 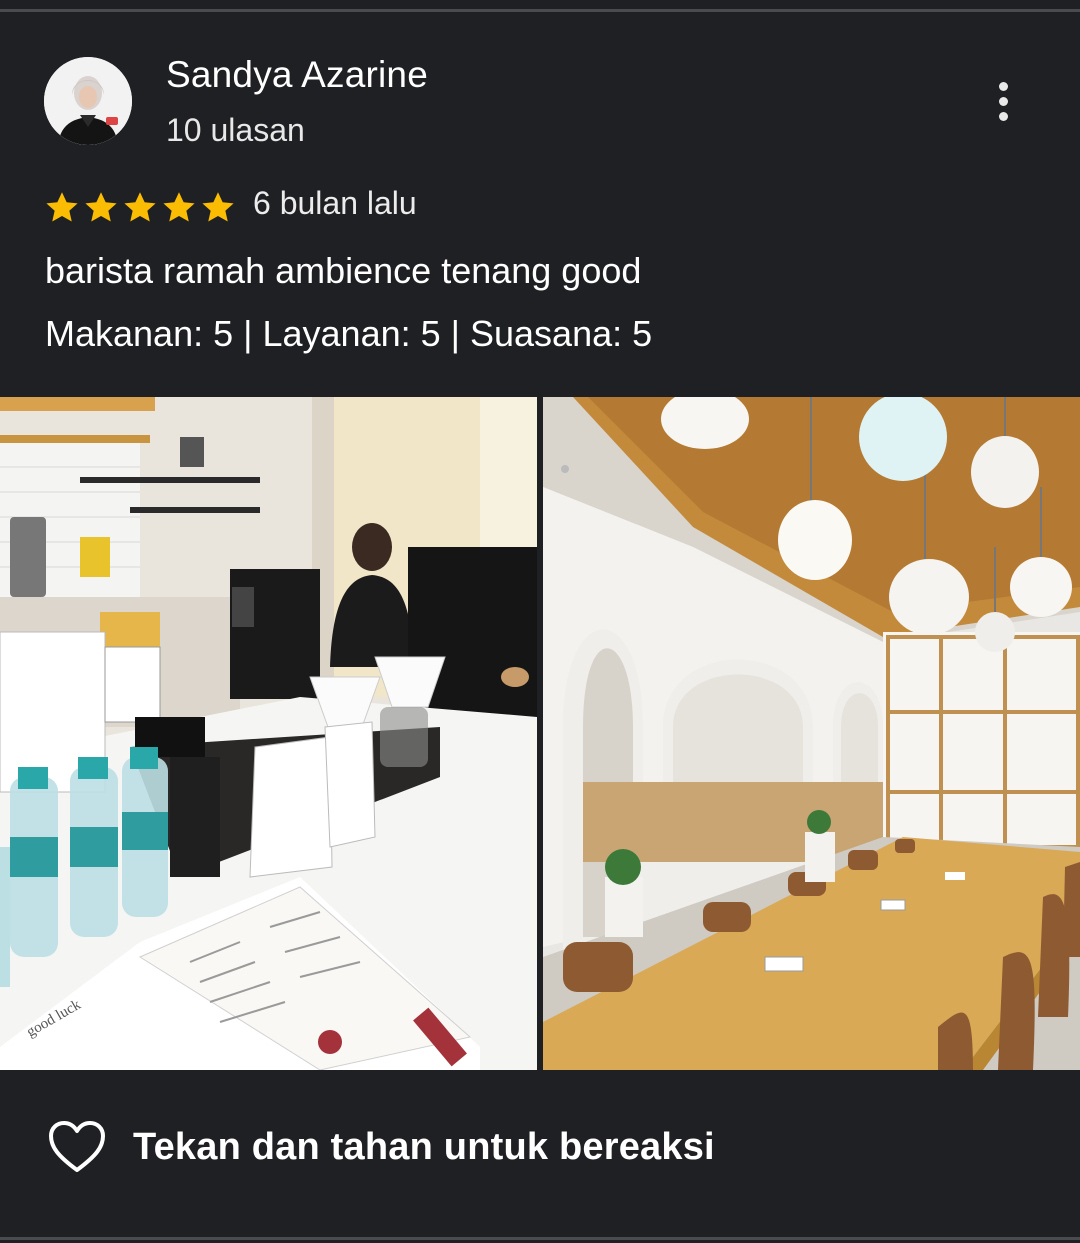 What do you see at coordinates (343, 270) in the screenshot?
I see `review-text: barista ramah ambience tenang good` at bounding box center [343, 270].